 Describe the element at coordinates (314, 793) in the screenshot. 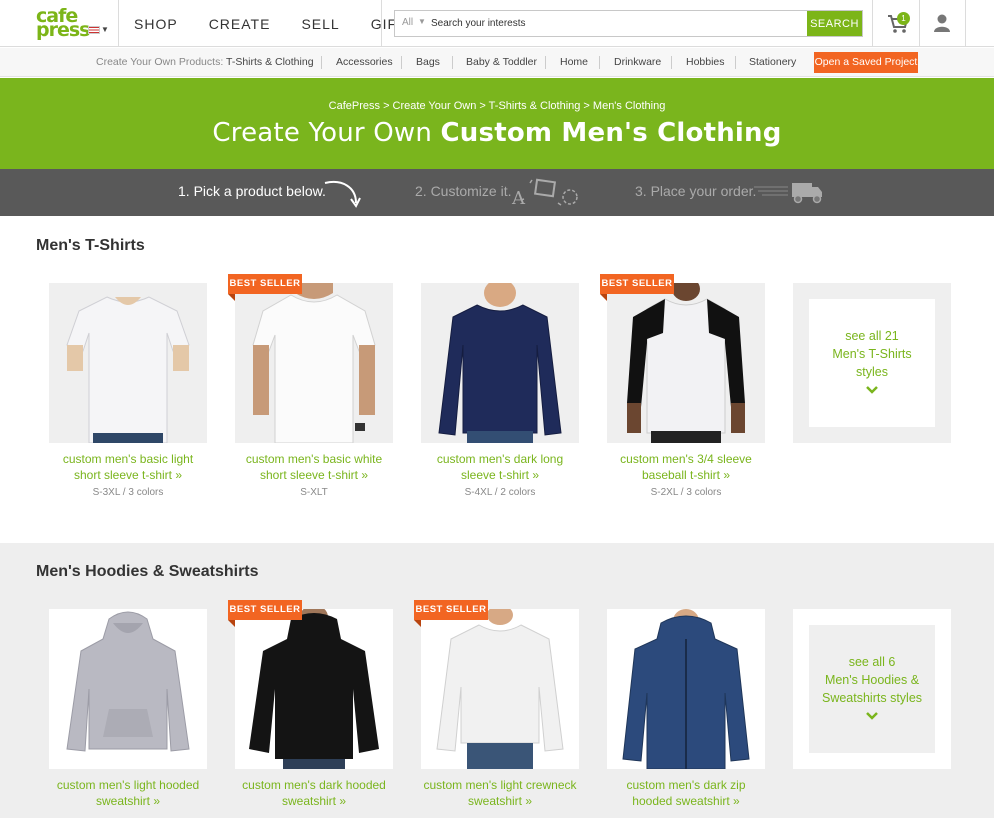

I see `product-title: custom men's dark hooded sweatshirt »` at that location.